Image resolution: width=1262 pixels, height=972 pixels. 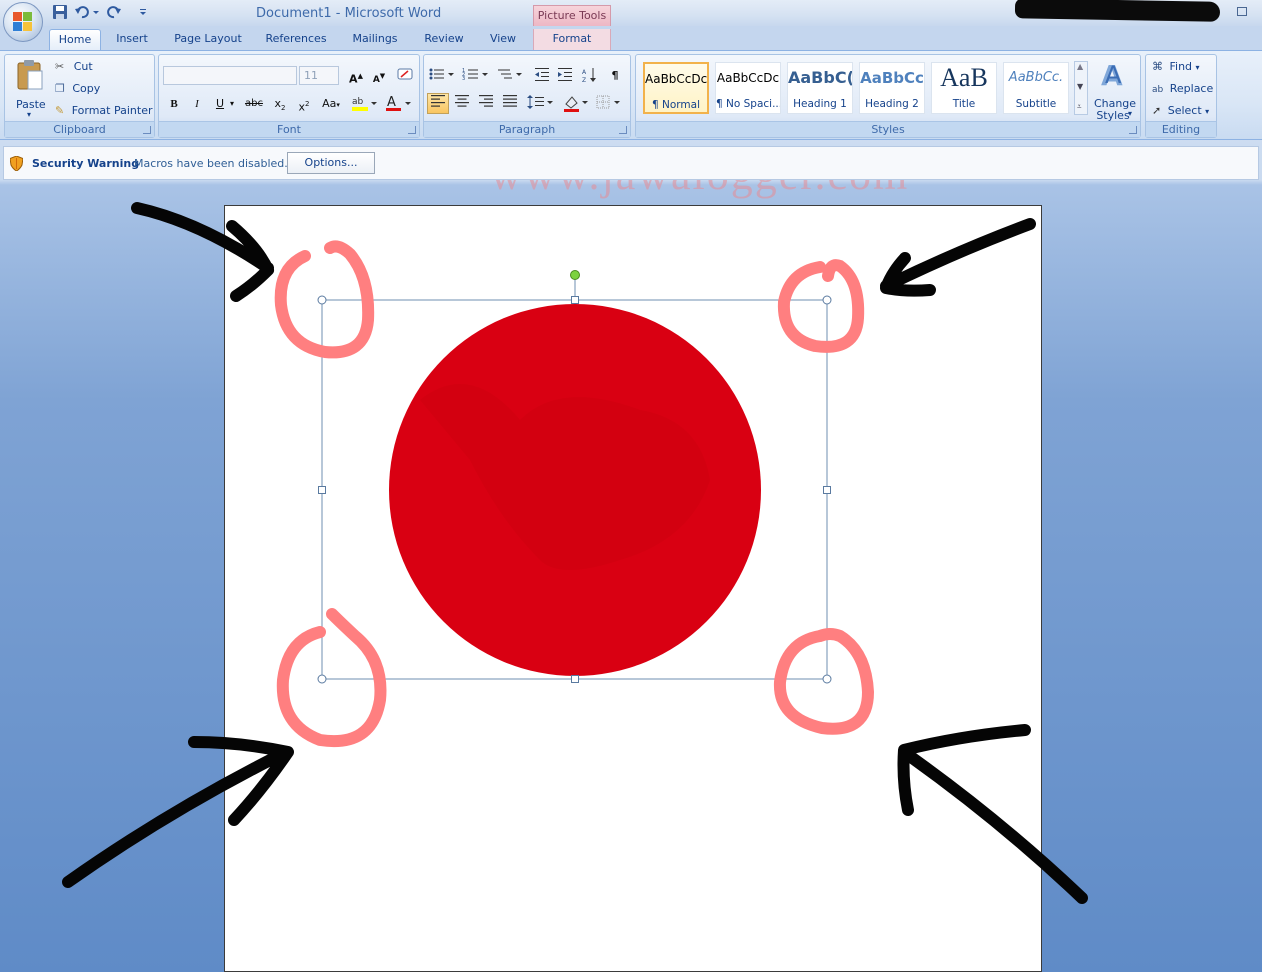 I want to click on shield-icon, so click(x=16, y=163).